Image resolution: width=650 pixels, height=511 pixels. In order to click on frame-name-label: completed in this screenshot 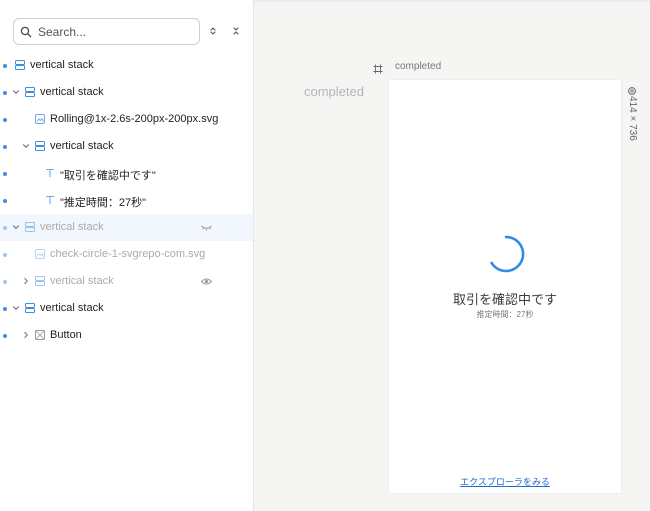, I will do `click(418, 66)`.